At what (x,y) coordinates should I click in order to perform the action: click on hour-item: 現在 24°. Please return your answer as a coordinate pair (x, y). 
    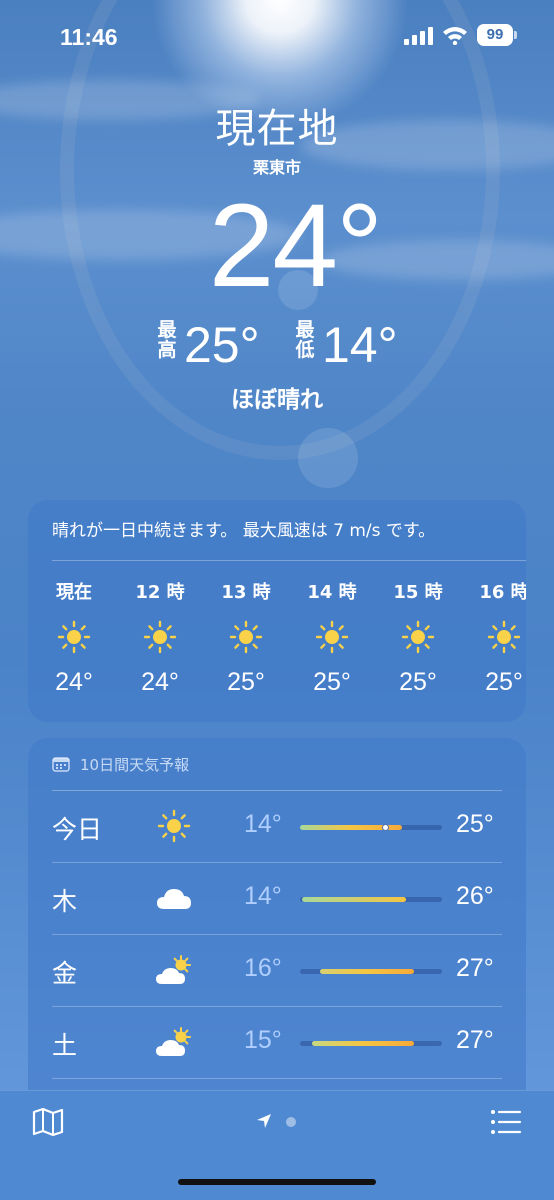
    Looking at the image, I should click on (74, 637).